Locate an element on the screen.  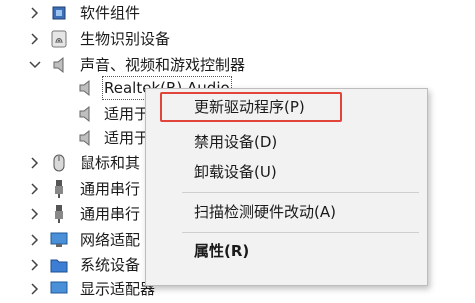
tree-item-label: 显示适配器 is located at coordinates (118, 289).